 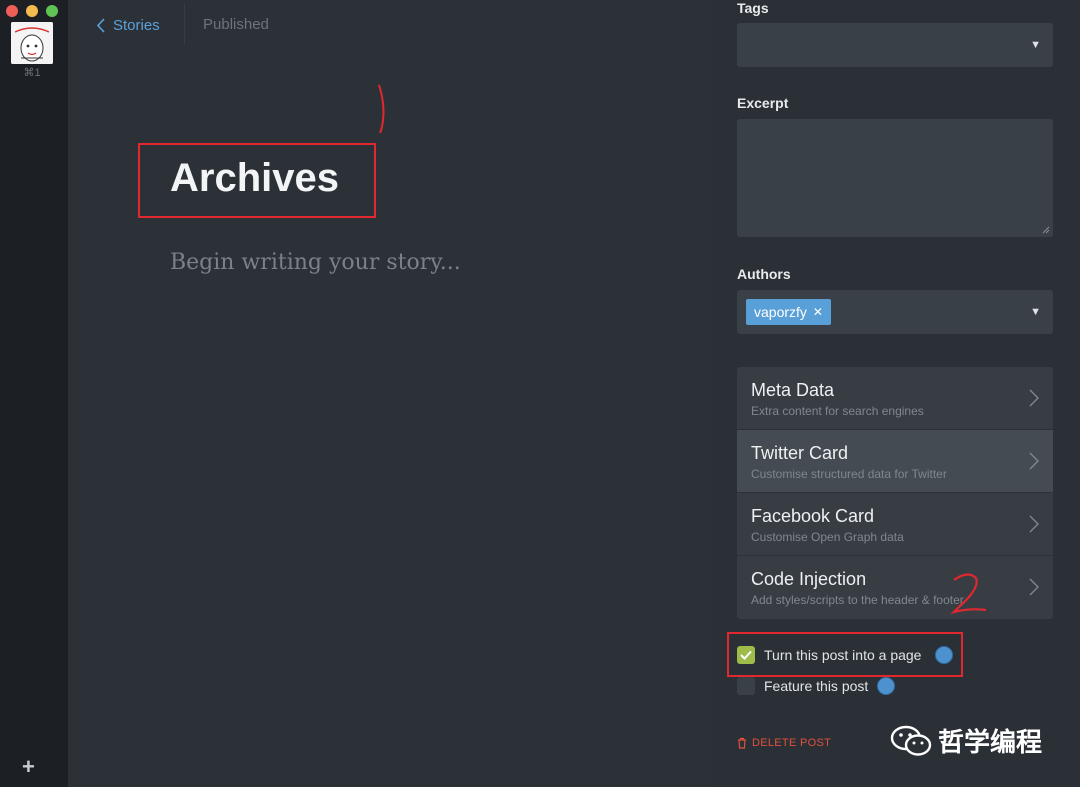 I want to click on minimize-window-button, so click(x=32, y=11).